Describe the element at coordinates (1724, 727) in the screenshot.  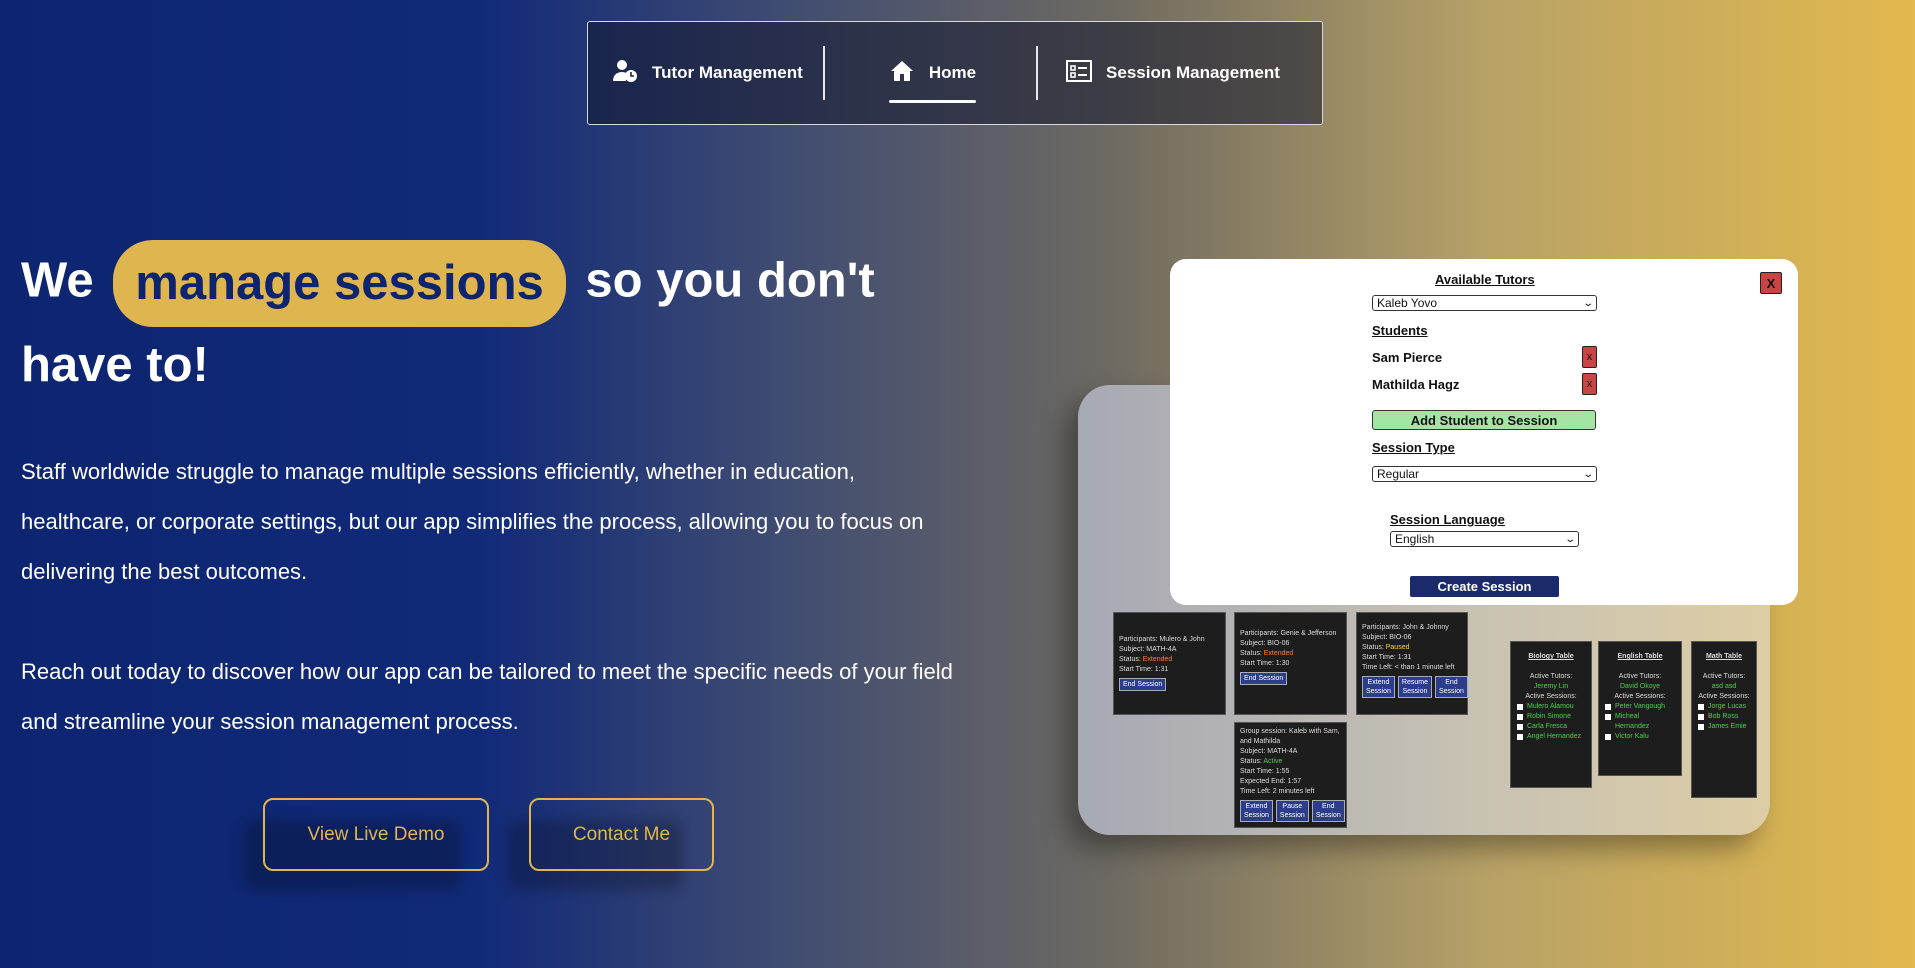
I see `list-item: James Emie` at that location.